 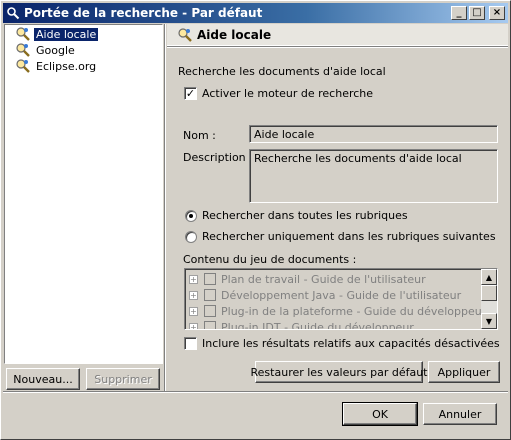 I want to click on restore-defaults-button: Restaurer les valeurs par défaut, so click(x=339, y=372).